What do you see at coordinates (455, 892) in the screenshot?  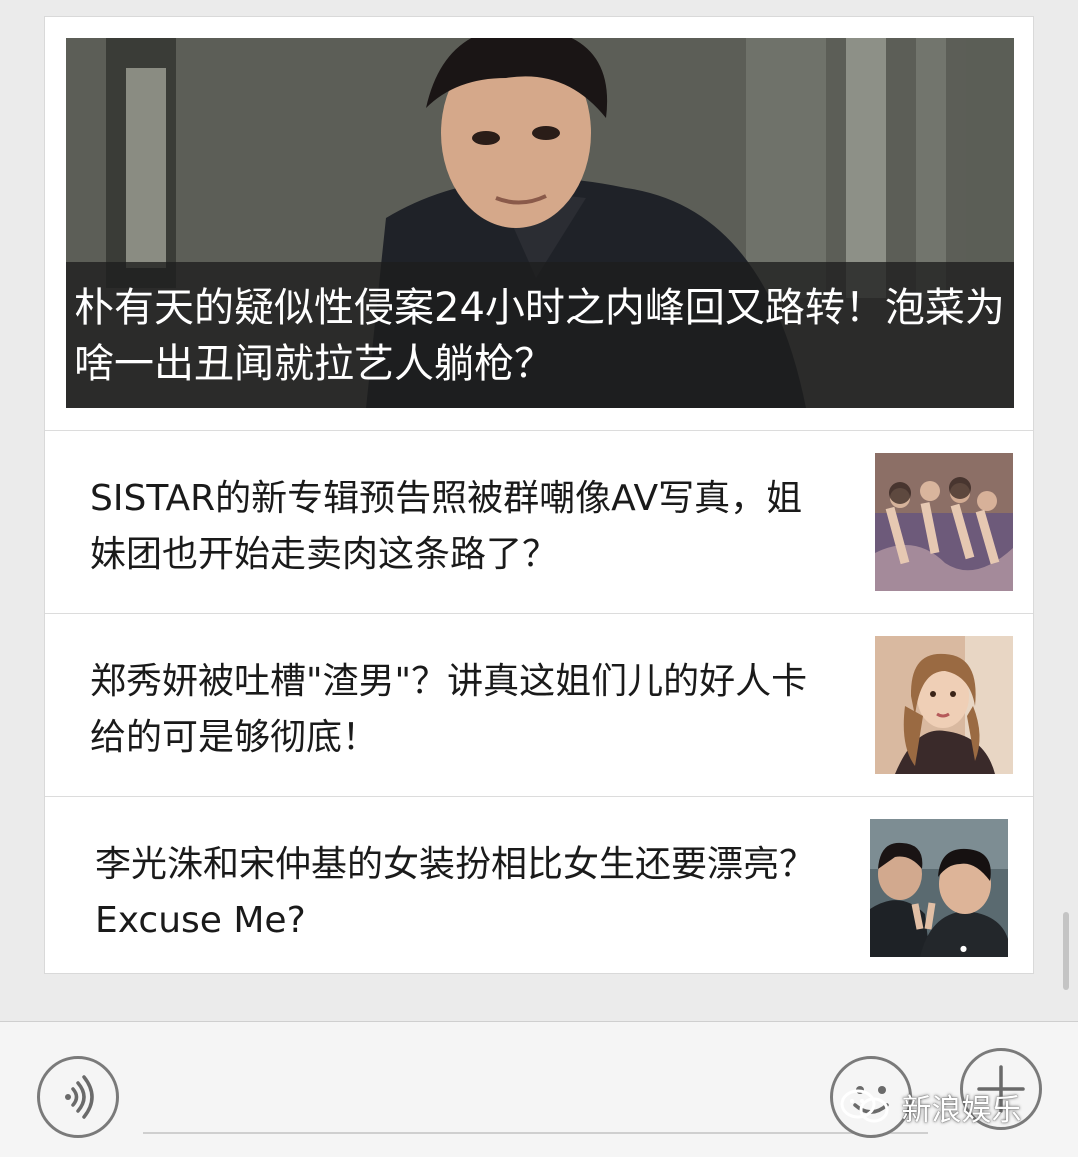 I see `article-title: 李光洙和宋仲基的女装扮相比女生还要漂亮？Excuse Me?` at bounding box center [455, 892].